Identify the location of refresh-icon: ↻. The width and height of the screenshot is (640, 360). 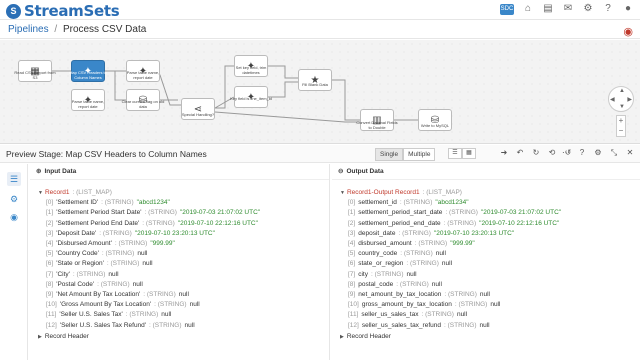
(536, 153).